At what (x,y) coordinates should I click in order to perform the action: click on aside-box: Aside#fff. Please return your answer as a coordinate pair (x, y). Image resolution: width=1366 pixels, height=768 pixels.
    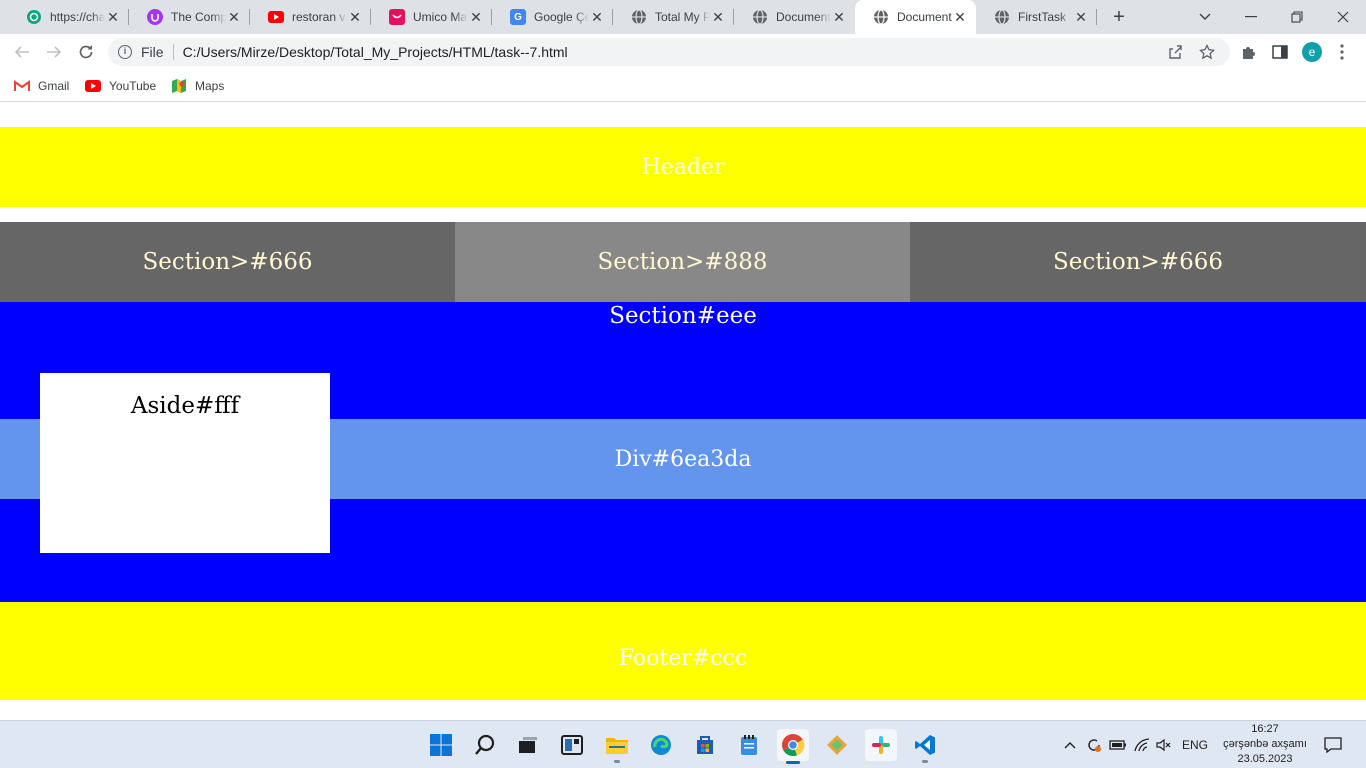
    Looking at the image, I should click on (185, 463).